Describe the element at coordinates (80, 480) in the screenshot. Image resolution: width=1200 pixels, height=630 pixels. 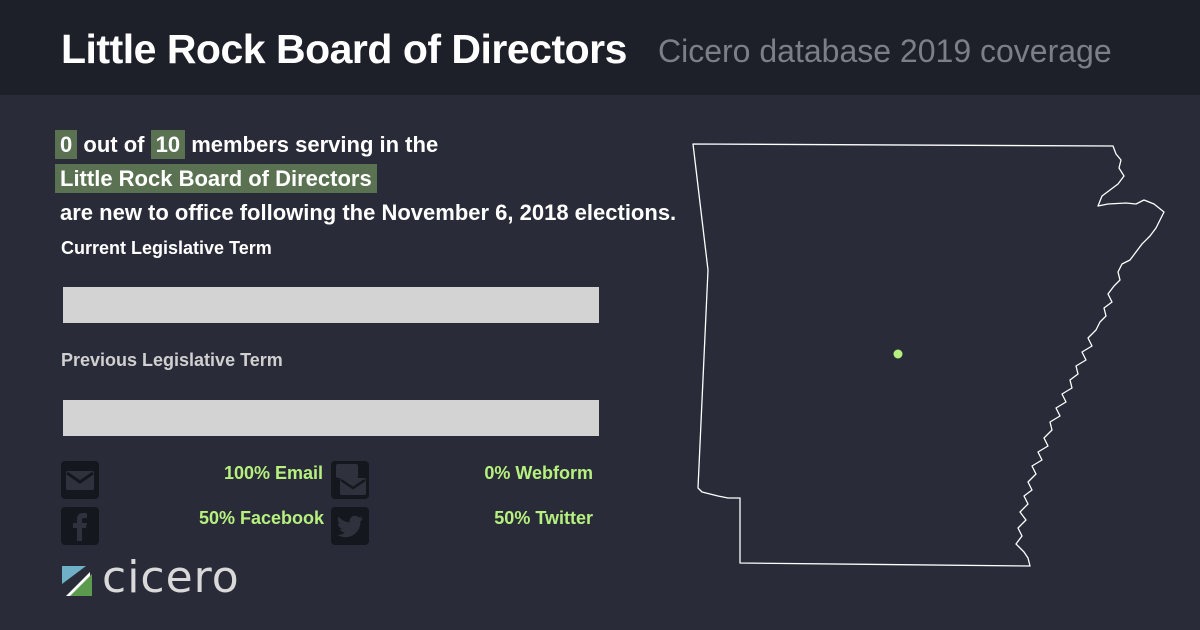
I see `envelope-icon` at that location.